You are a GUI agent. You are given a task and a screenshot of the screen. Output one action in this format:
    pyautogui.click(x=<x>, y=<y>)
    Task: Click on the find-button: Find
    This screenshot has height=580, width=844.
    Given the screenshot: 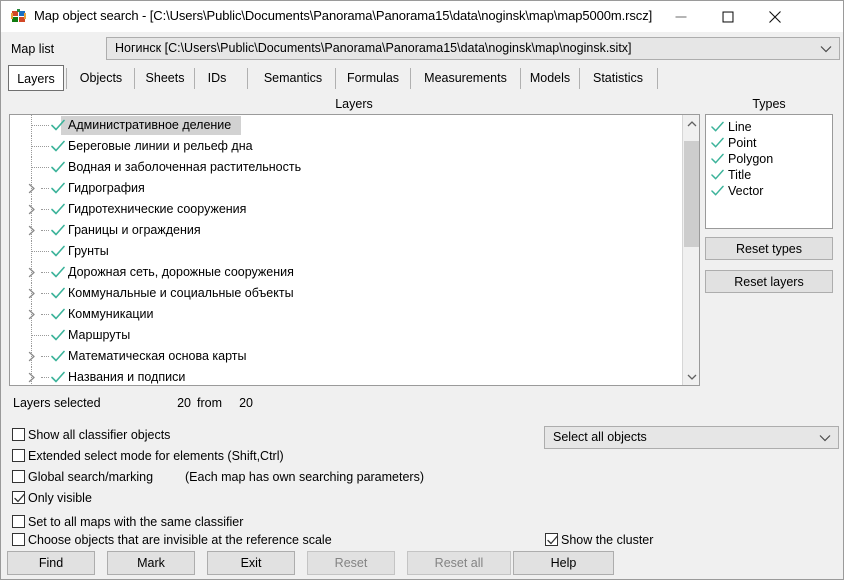 What is the action you would take?
    pyautogui.click(x=51, y=563)
    